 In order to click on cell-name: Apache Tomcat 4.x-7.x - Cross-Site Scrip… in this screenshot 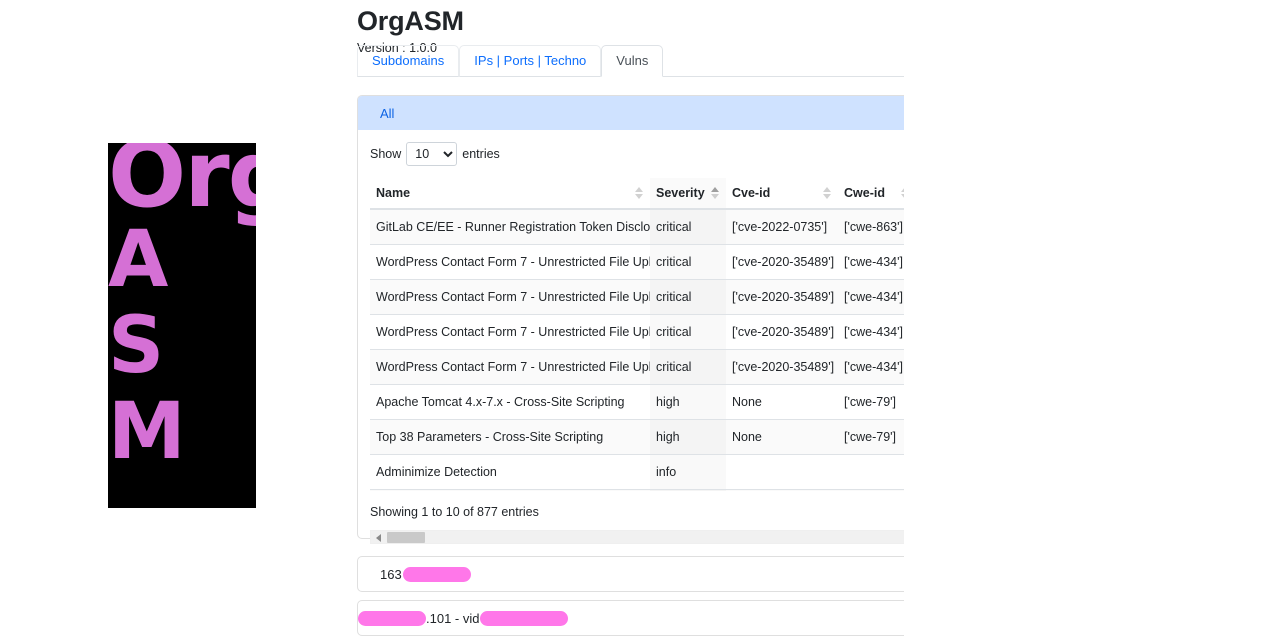, I will do `click(510, 402)`.